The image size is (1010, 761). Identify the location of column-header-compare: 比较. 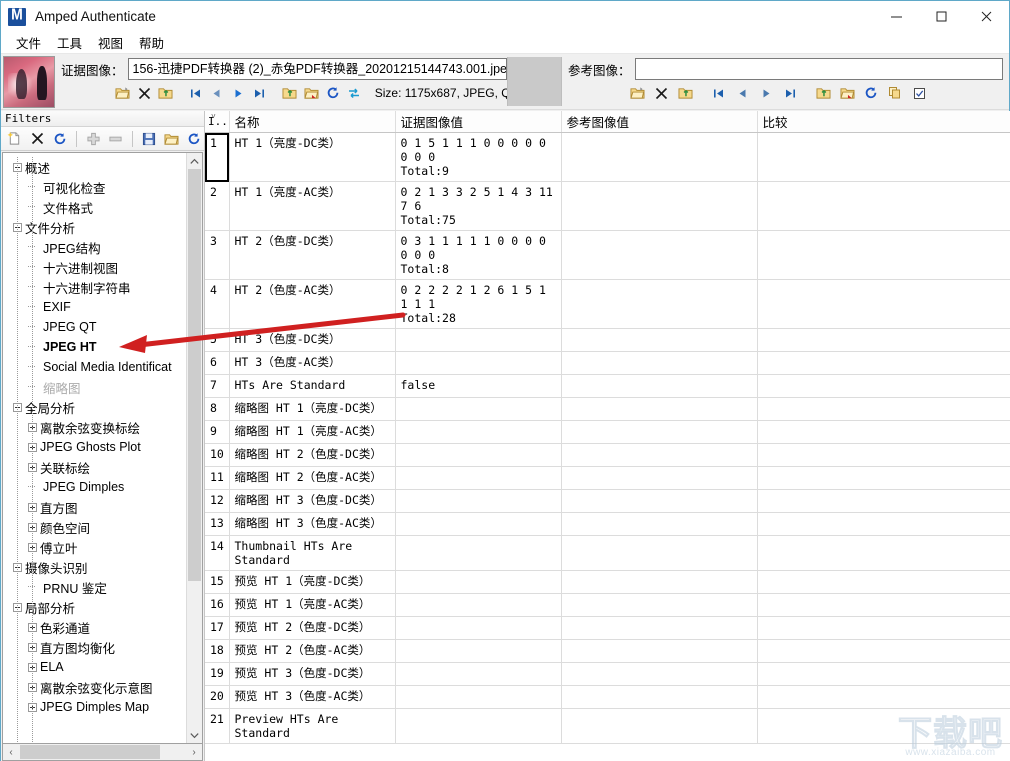
(883, 122).